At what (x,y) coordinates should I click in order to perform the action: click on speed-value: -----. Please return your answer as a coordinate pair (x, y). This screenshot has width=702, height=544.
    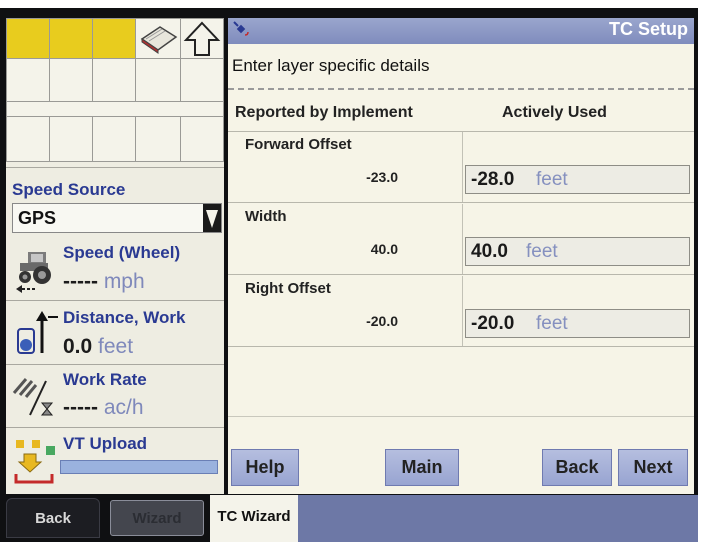
    Looking at the image, I should click on (80, 281).